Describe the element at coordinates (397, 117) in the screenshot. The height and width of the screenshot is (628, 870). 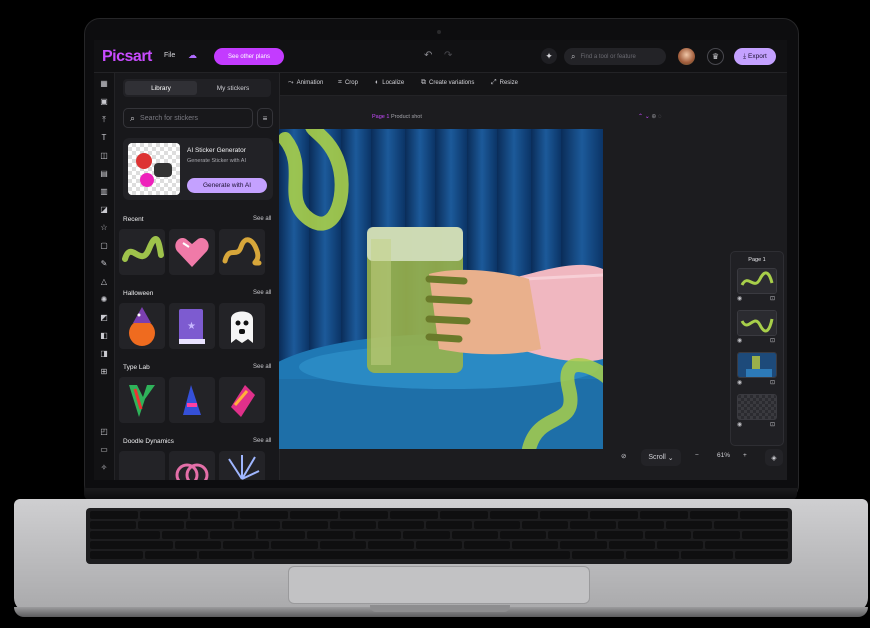
I see `page-label: Page 1 Product shot` at that location.